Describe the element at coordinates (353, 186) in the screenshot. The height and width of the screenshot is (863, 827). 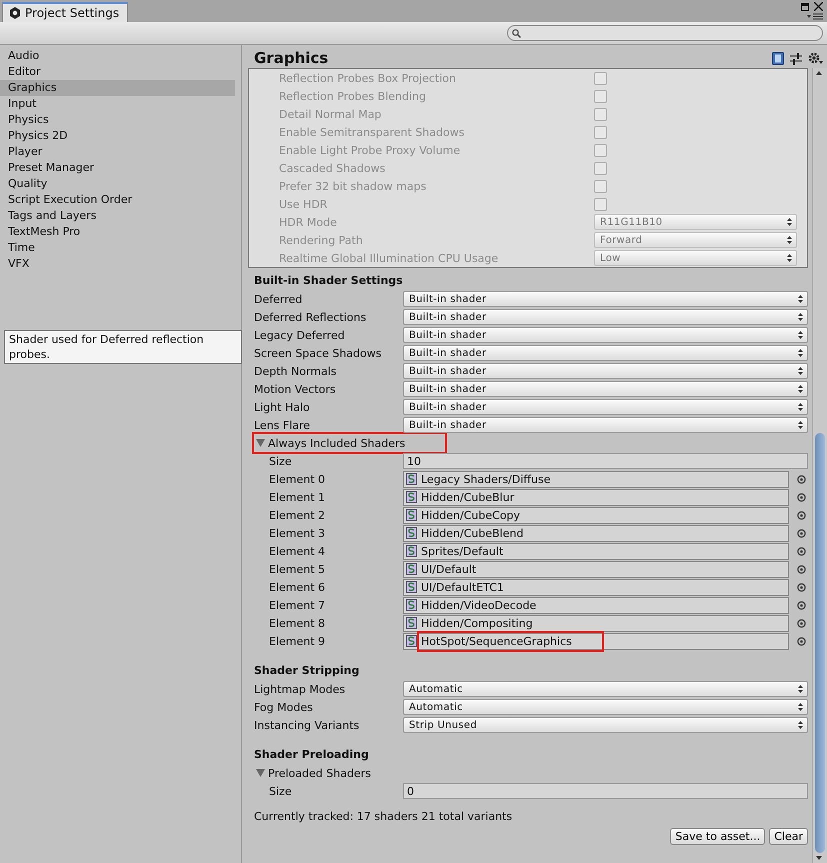
I see `setting-label: Prefer 32 bit shadow maps` at that location.